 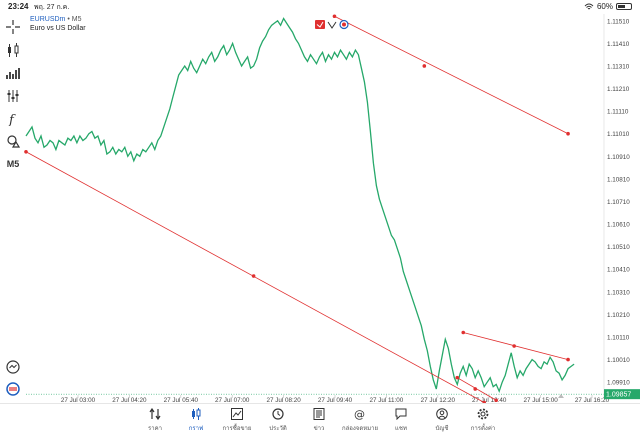 What do you see at coordinates (618, 315) in the screenshot?
I see `y-tick-label: 1.10210` at bounding box center [618, 315].